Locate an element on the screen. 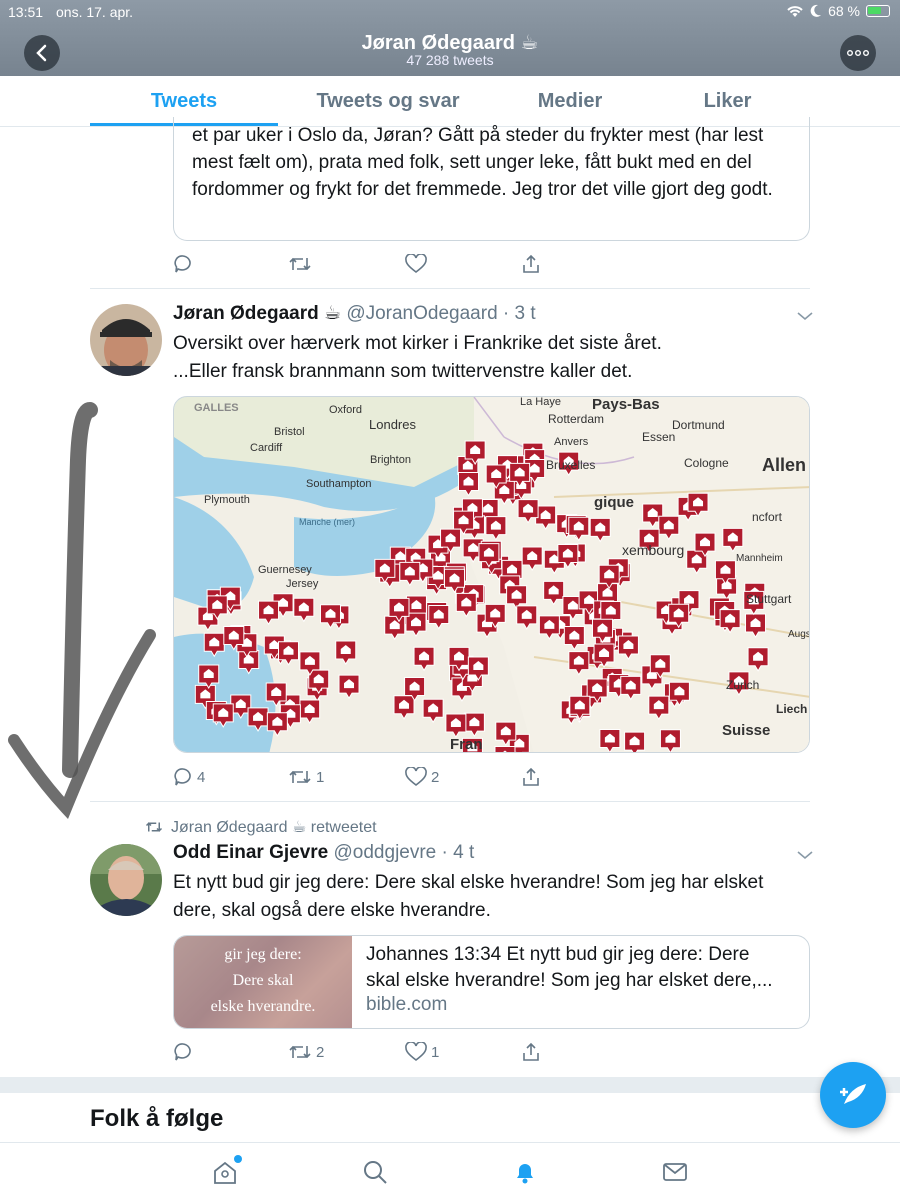 This screenshot has width=900, height=1200. author-name: Odd Einar Gjevre is located at coordinates (250, 852).